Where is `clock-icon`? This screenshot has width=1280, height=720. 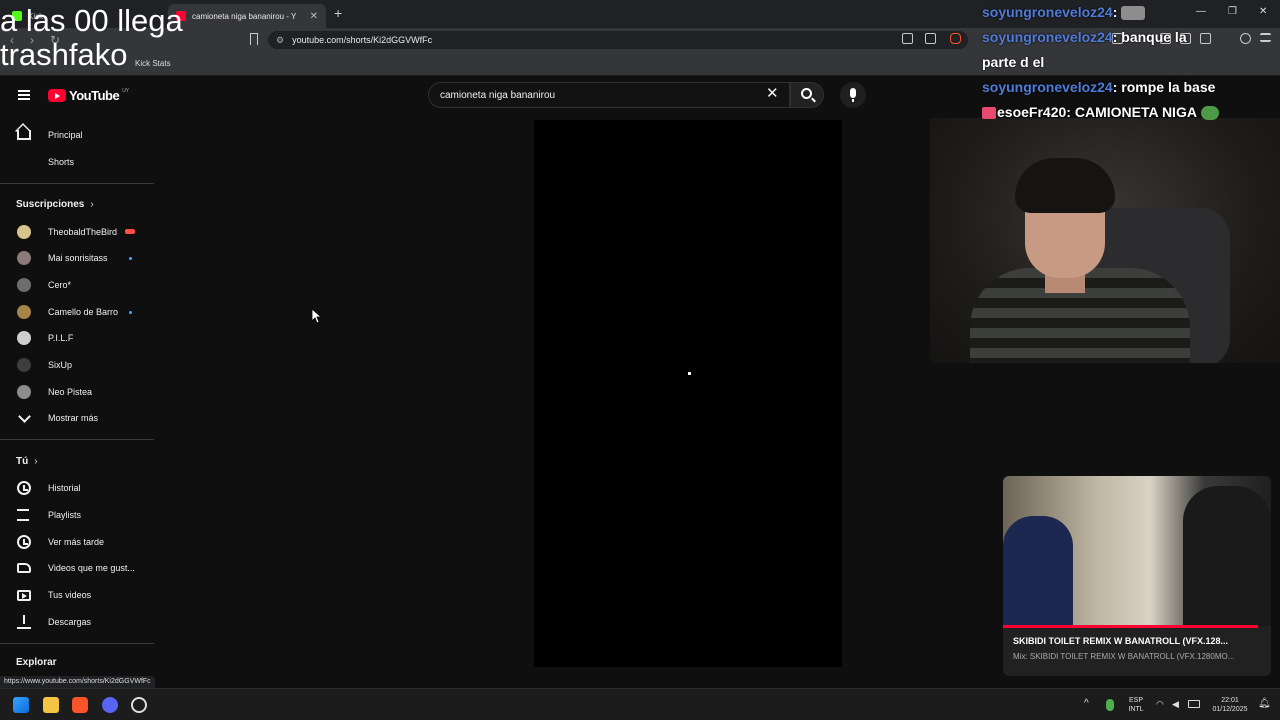
clock-icon is located at coordinates (24, 542).